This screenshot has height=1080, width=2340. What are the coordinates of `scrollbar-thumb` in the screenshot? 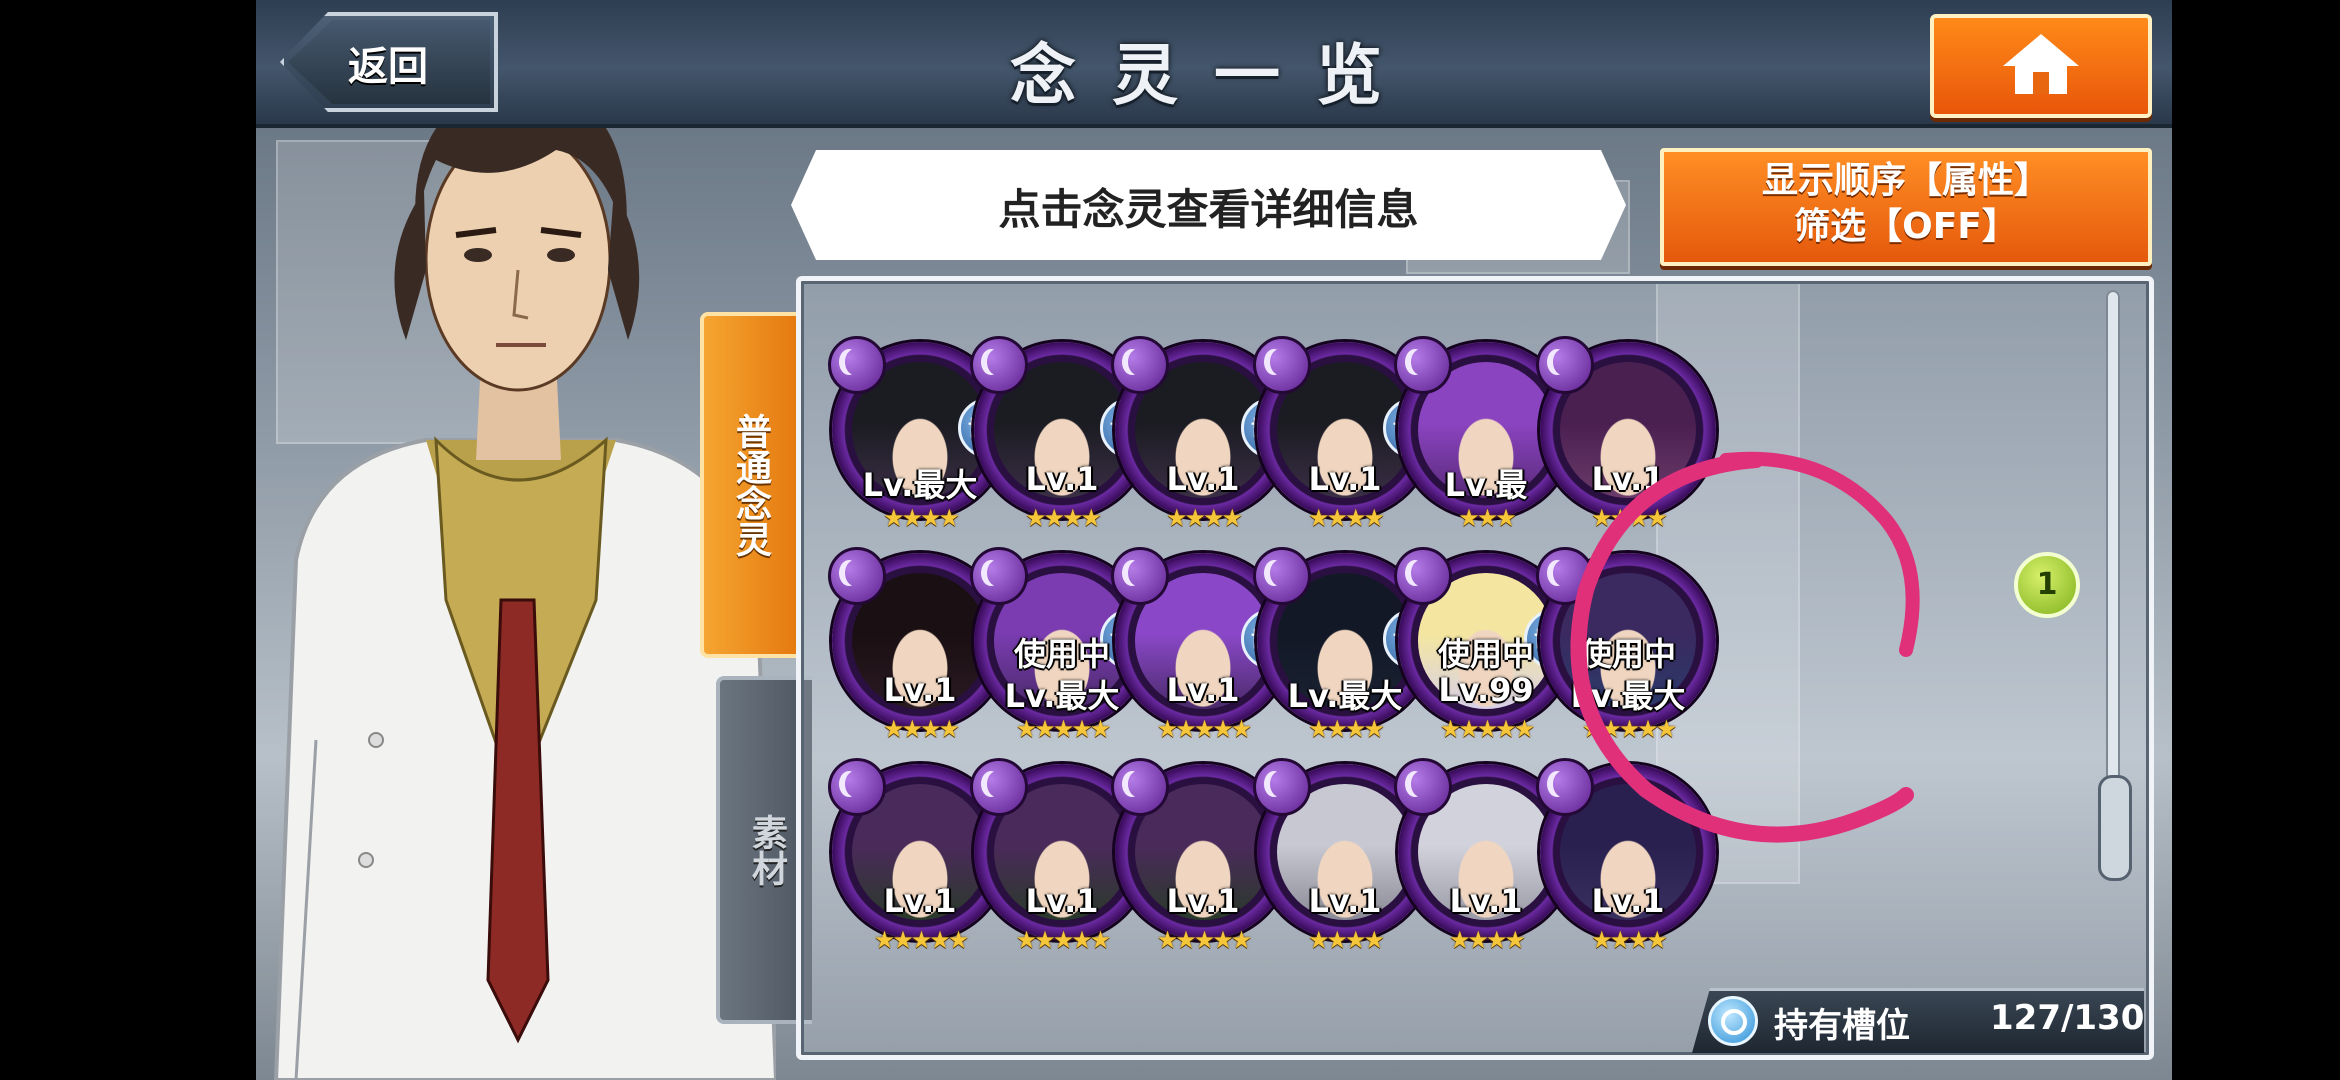 It's located at (2115, 828).